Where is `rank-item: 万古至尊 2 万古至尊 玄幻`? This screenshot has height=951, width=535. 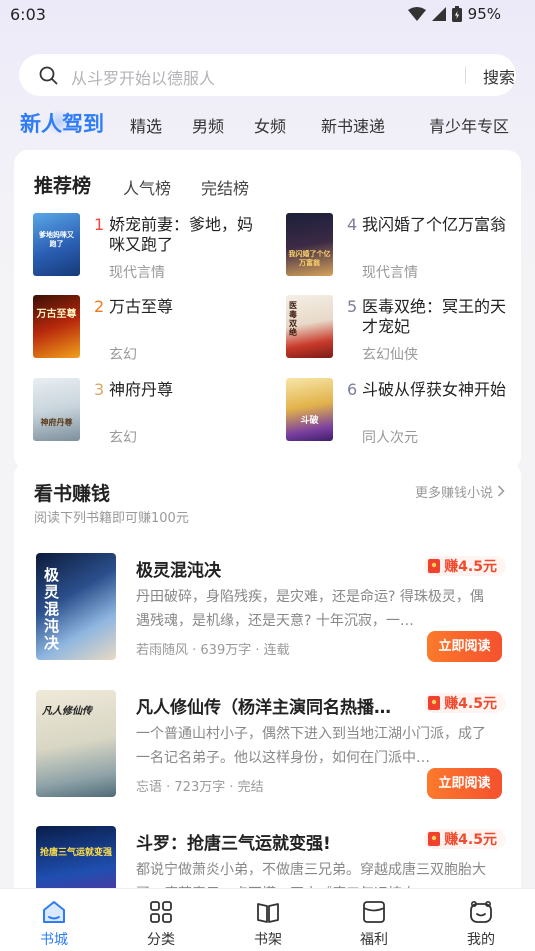 rank-item: 万古至尊 2 万古至尊 玄幻 is located at coordinates (151, 329).